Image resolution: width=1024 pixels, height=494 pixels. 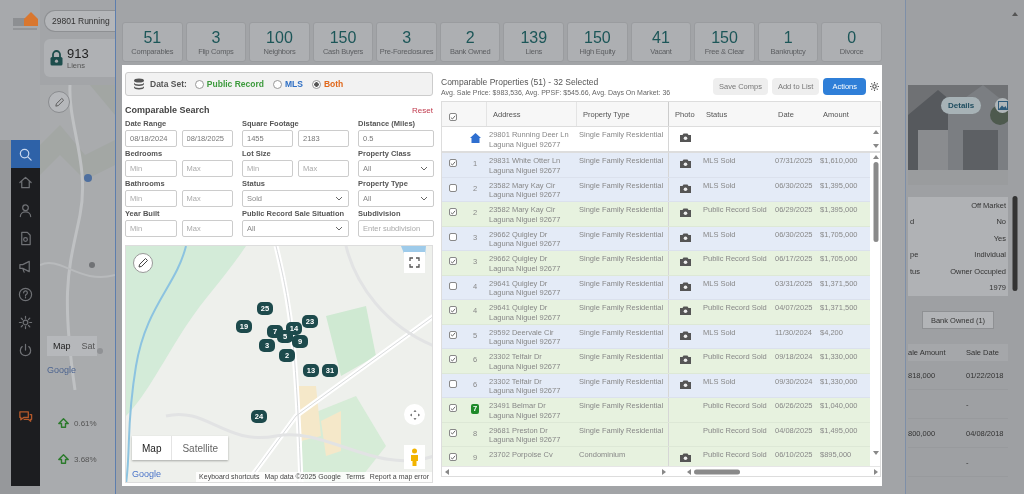 What do you see at coordinates (229, 84) in the screenshot?
I see `radio-option: Public Record` at bounding box center [229, 84].